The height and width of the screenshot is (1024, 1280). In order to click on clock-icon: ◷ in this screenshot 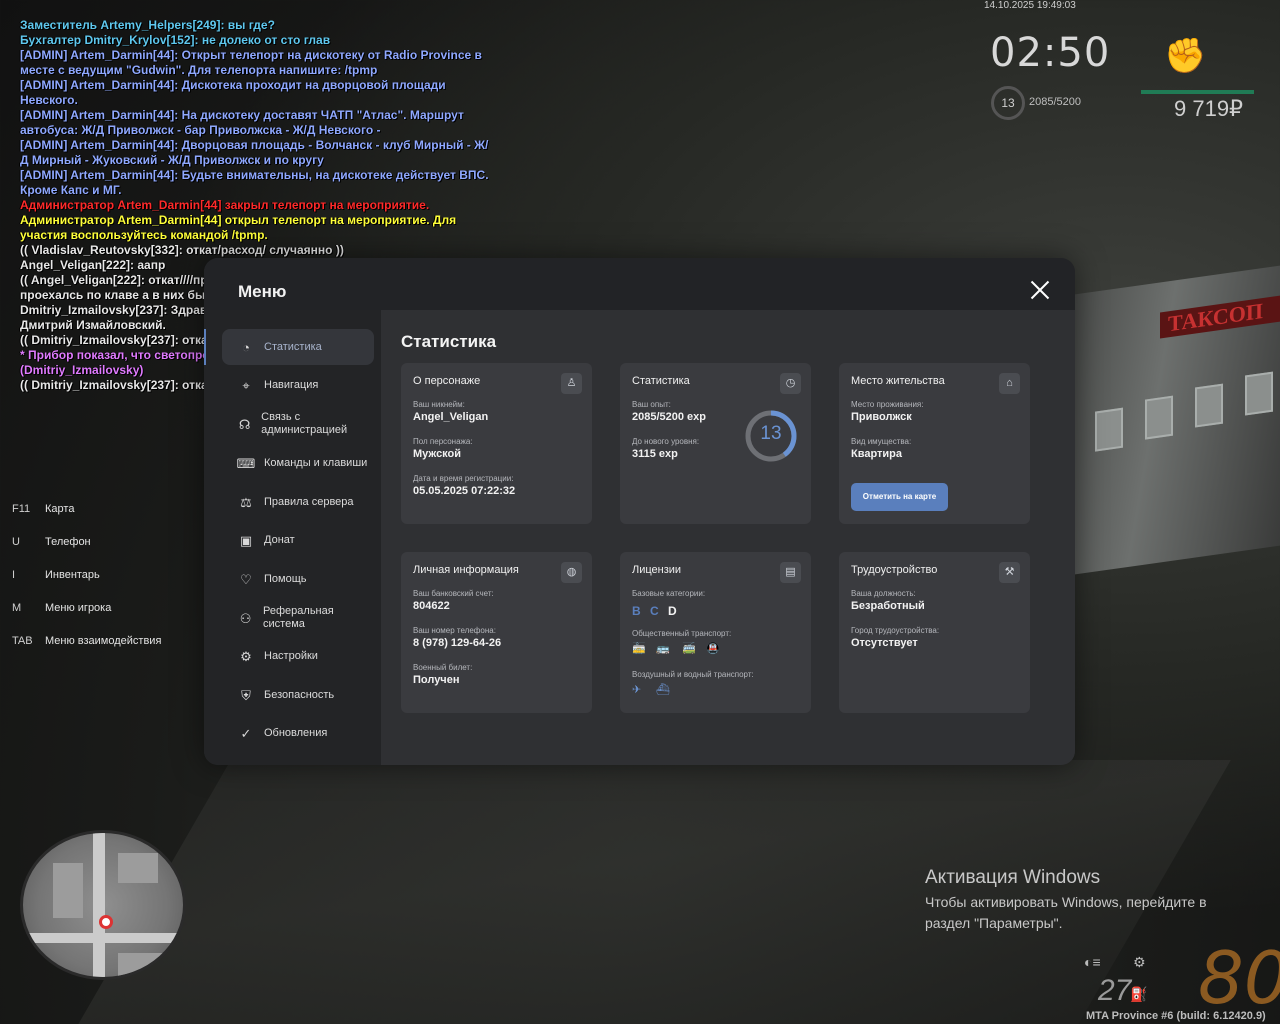, I will do `click(790, 383)`.